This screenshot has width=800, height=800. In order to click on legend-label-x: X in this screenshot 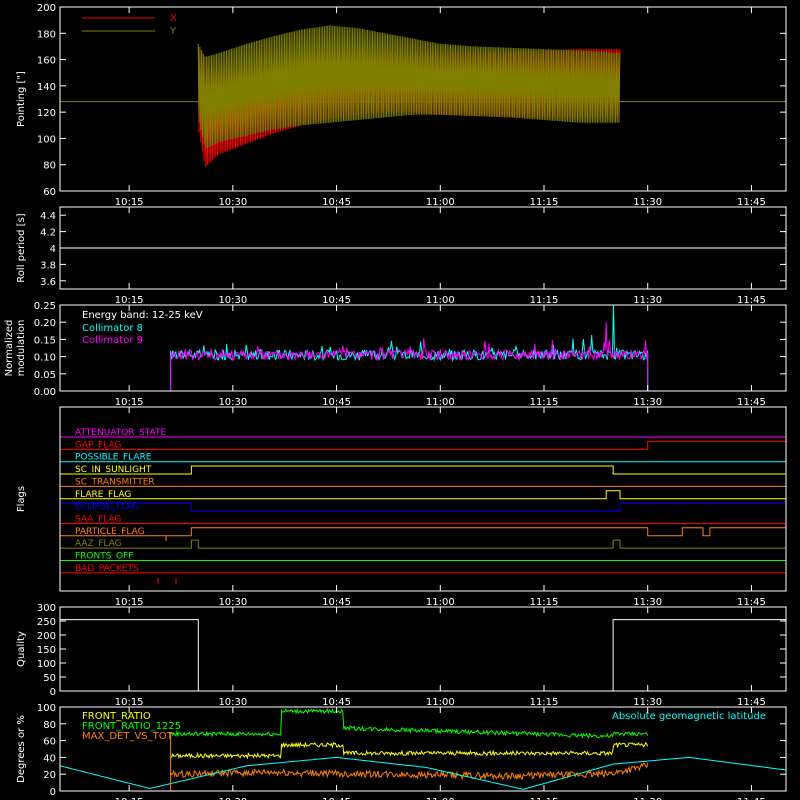, I will do `click(173, 18)`.